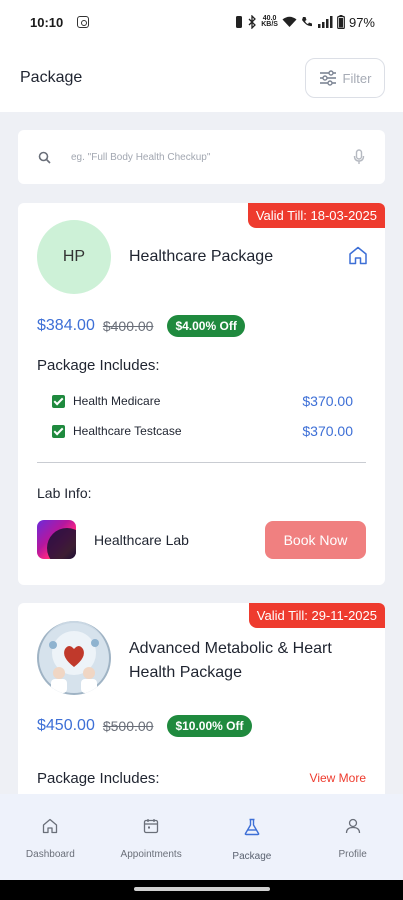 The width and height of the screenshot is (403, 900). Describe the element at coordinates (128, 726) in the screenshot. I see `package-old-price: $500.00` at that location.